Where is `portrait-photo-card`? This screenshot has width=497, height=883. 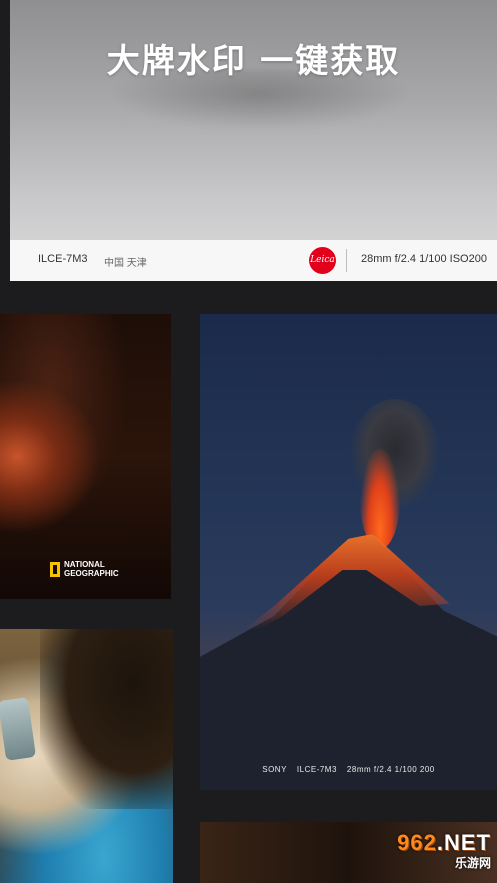 portrait-photo-card is located at coordinates (86, 756).